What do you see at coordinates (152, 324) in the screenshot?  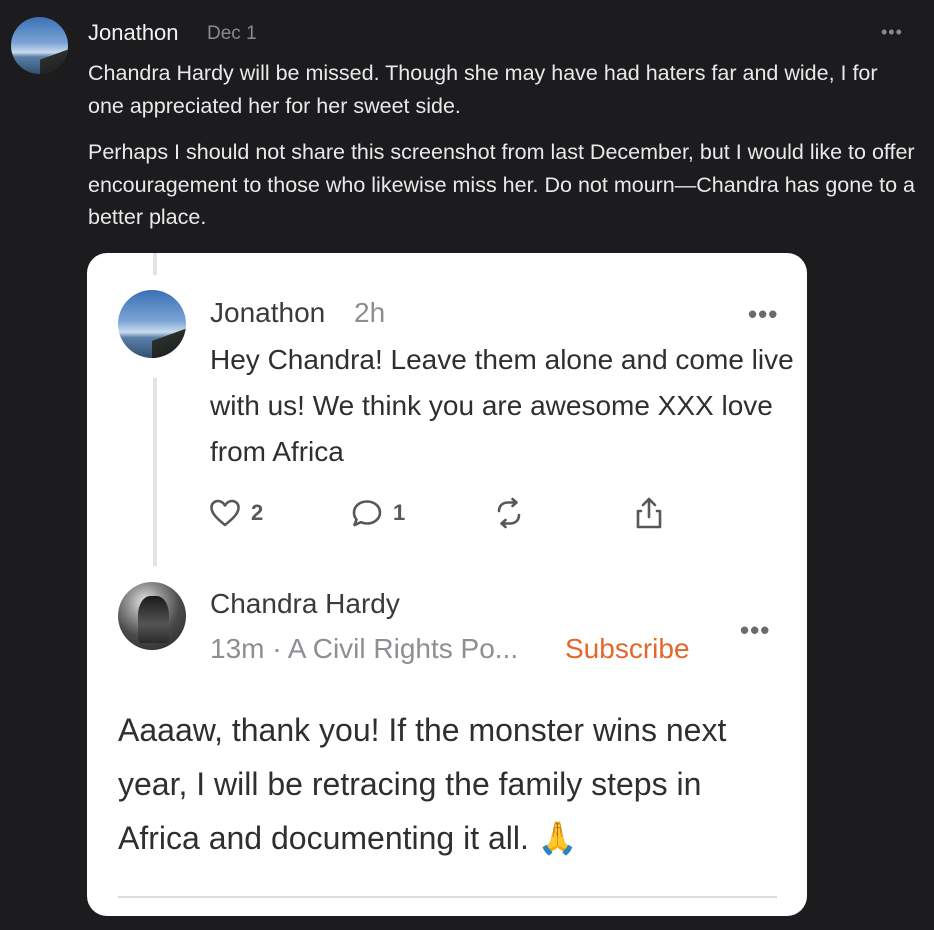 I see `reply1-author-avatar` at bounding box center [152, 324].